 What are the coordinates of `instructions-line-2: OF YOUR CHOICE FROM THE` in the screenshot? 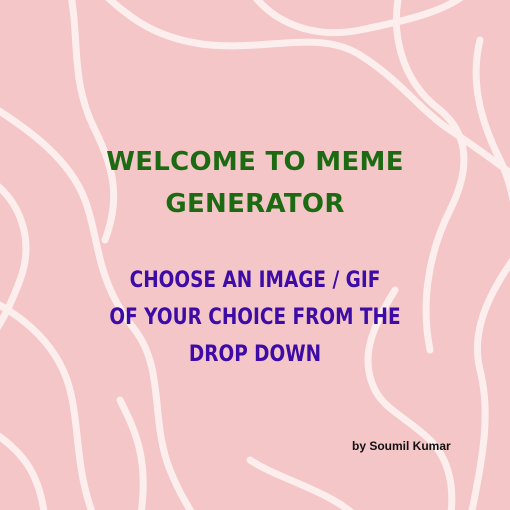 It's located at (255, 317).